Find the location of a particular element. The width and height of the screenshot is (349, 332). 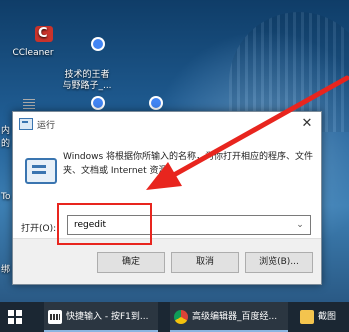

ccleaner-icon is located at coordinates (33, 34).